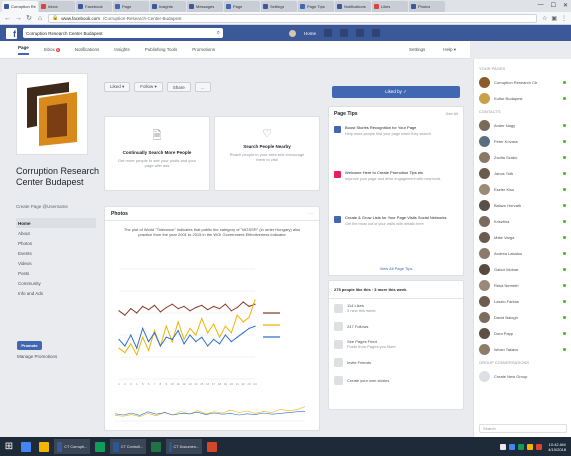 Image resolution: width=571 pixels, height=456 pixels. What do you see at coordinates (316, 6) in the screenshot?
I see `browser-tab: Page Tips` at bounding box center [316, 6].